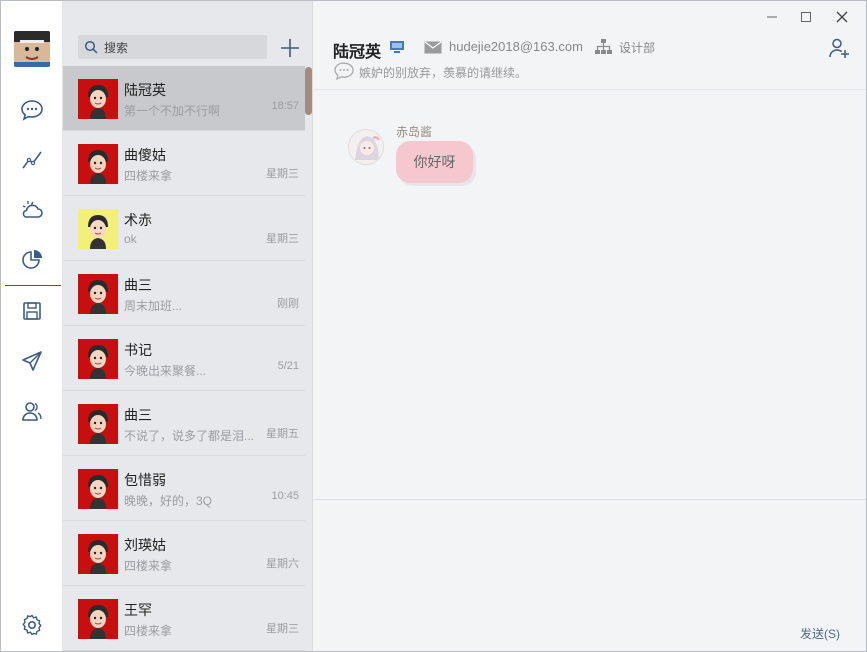 This screenshot has height=652, width=867. I want to click on message-time: 18:57, so click(285, 106).